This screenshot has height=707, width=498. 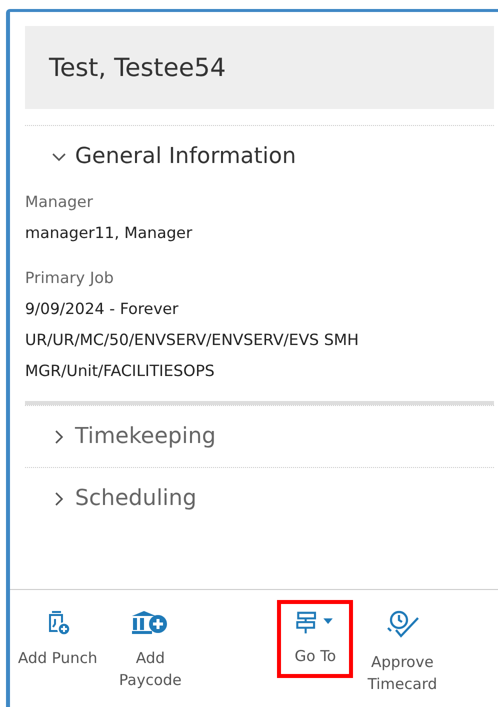 What do you see at coordinates (109, 233) in the screenshot?
I see `field-value: manager11, Manager` at bounding box center [109, 233].